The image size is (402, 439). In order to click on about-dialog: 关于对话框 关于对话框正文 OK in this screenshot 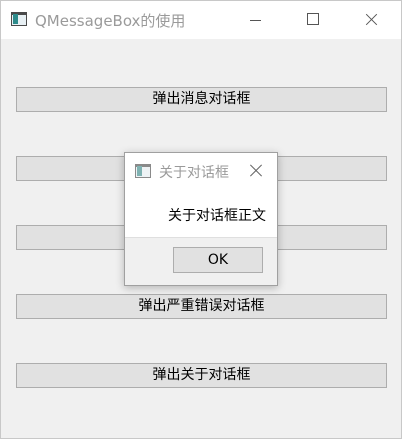, I will do `click(201, 219)`.